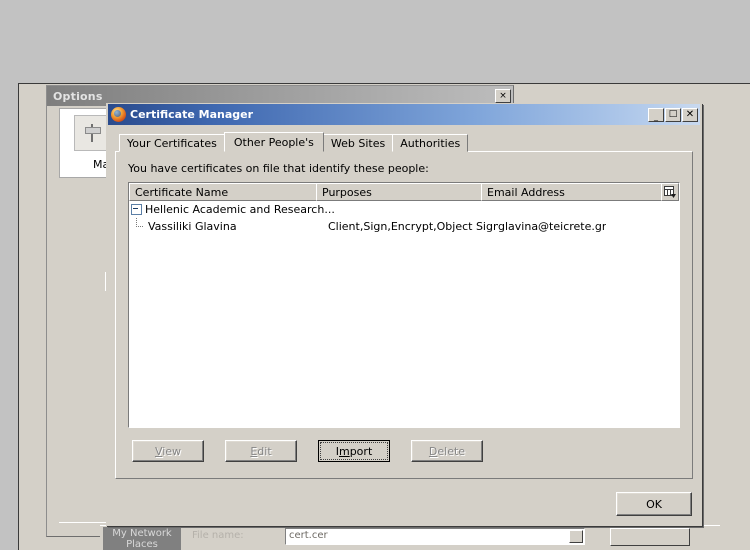 The width and height of the screenshot is (750, 550). I want to click on column-header-purposes: Purposes, so click(399, 192).